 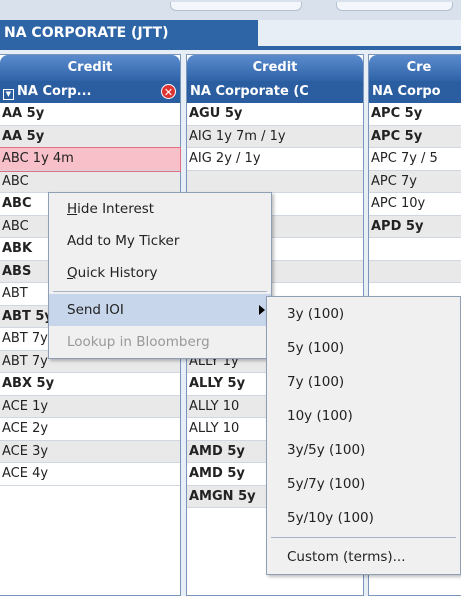 I want to click on column-subheader: ▼ NA Corp... ✕, so click(x=90, y=92).